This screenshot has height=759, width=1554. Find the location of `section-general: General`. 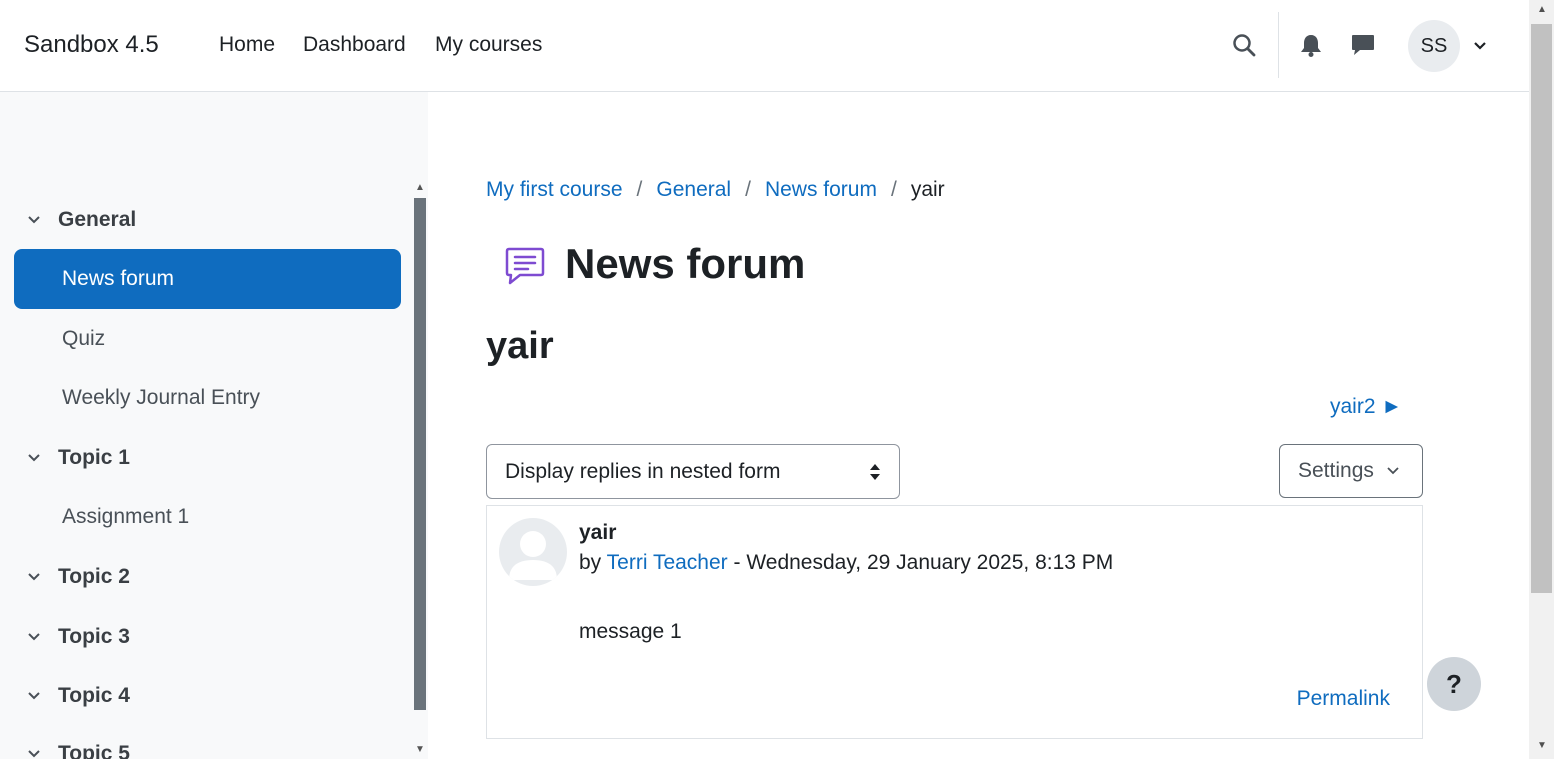

section-general: General is located at coordinates (80, 220).